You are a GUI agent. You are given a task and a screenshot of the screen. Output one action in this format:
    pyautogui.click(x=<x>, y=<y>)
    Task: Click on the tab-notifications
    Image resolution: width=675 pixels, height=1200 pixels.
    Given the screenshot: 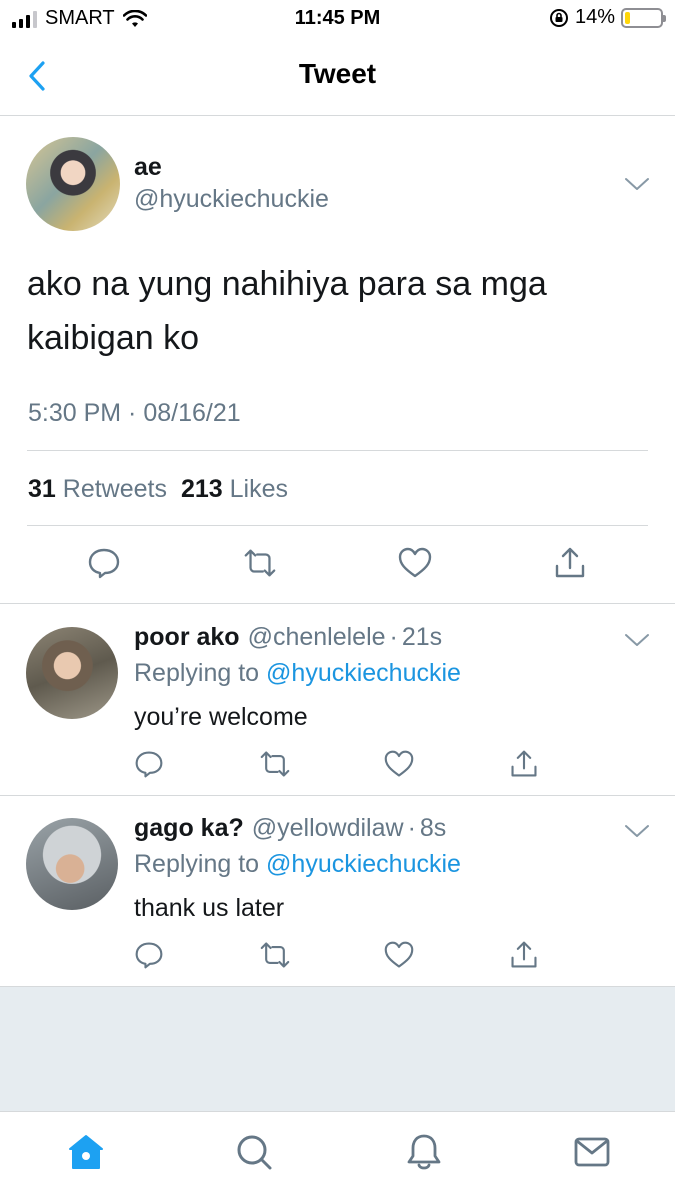 What is the action you would take?
    pyautogui.click(x=424, y=1152)
    